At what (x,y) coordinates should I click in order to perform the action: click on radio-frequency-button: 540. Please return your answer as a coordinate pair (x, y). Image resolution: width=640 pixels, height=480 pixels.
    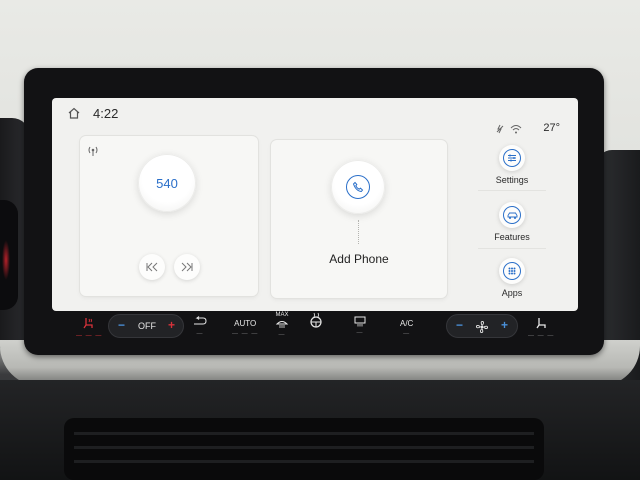
    Looking at the image, I should click on (167, 183).